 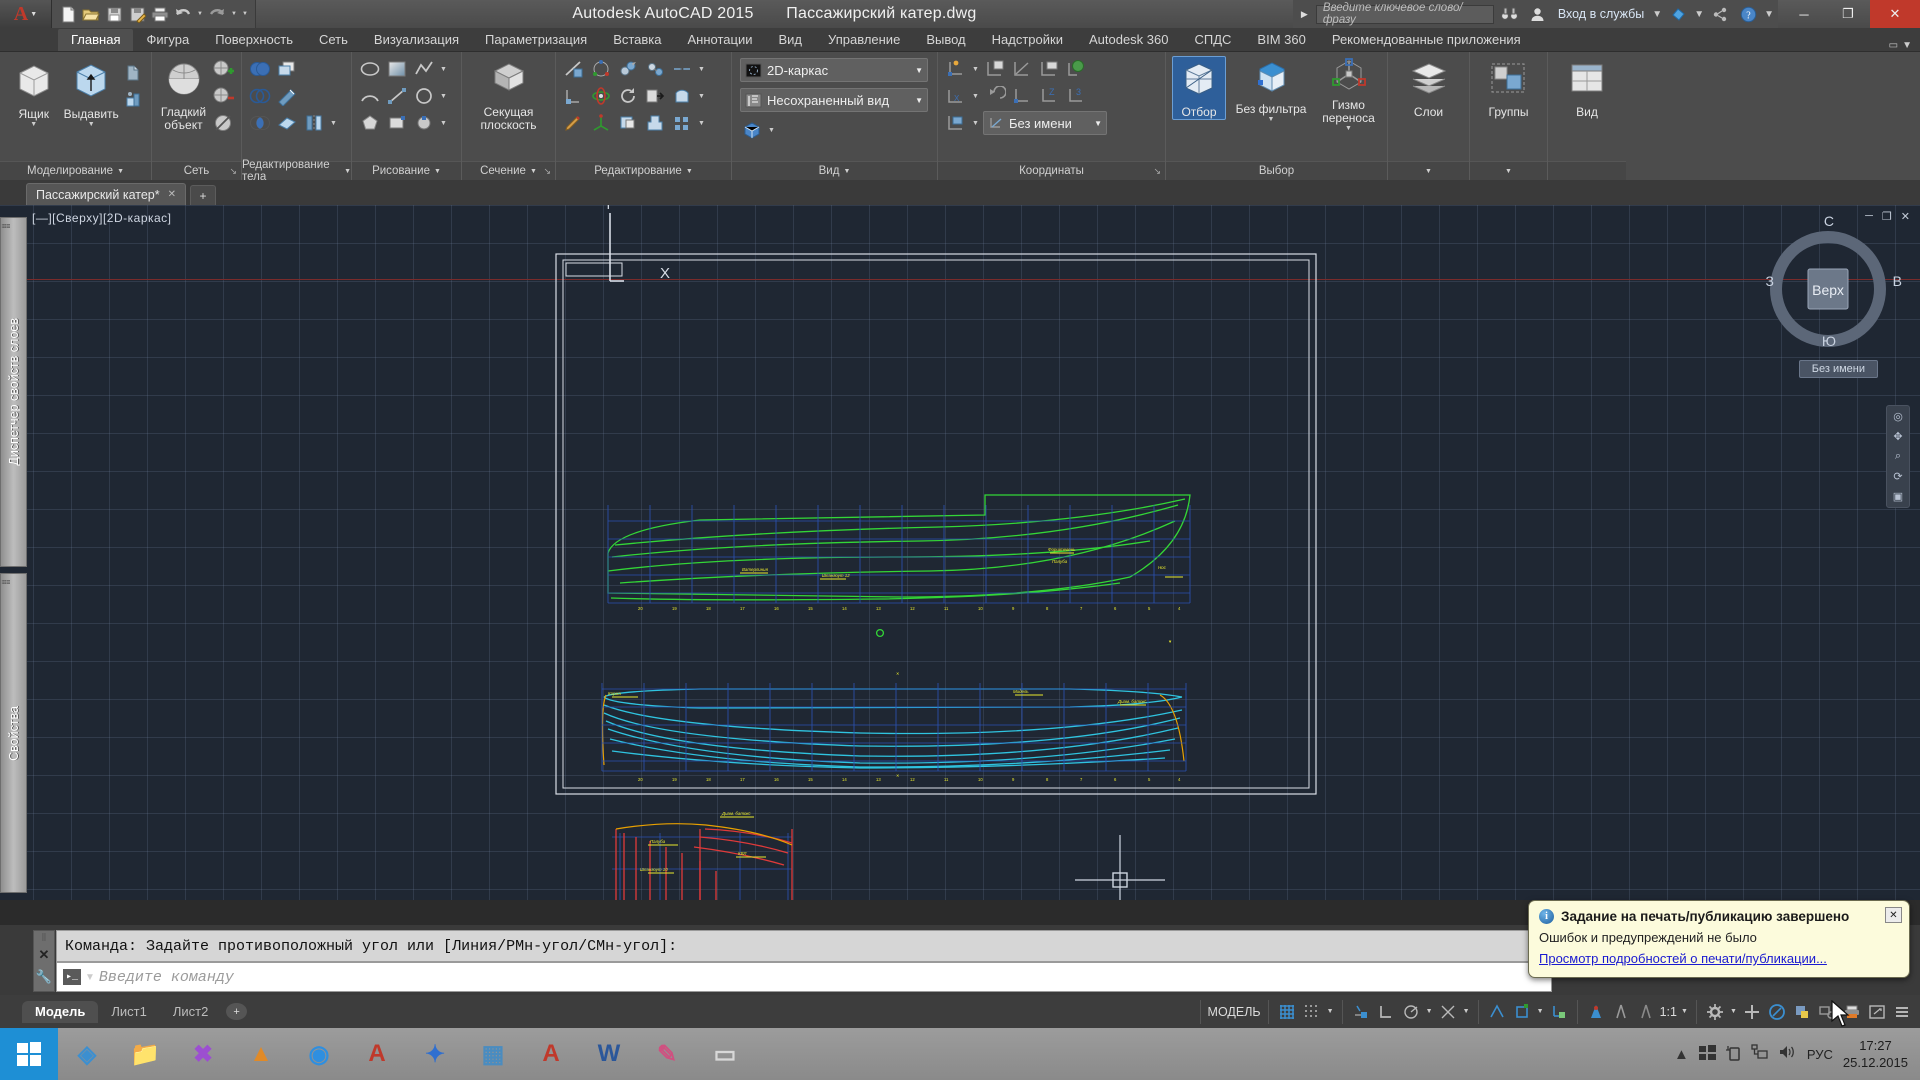 What do you see at coordinates (725, 1054) in the screenshot?
I see `taskbar-document-icon: ▭` at bounding box center [725, 1054].